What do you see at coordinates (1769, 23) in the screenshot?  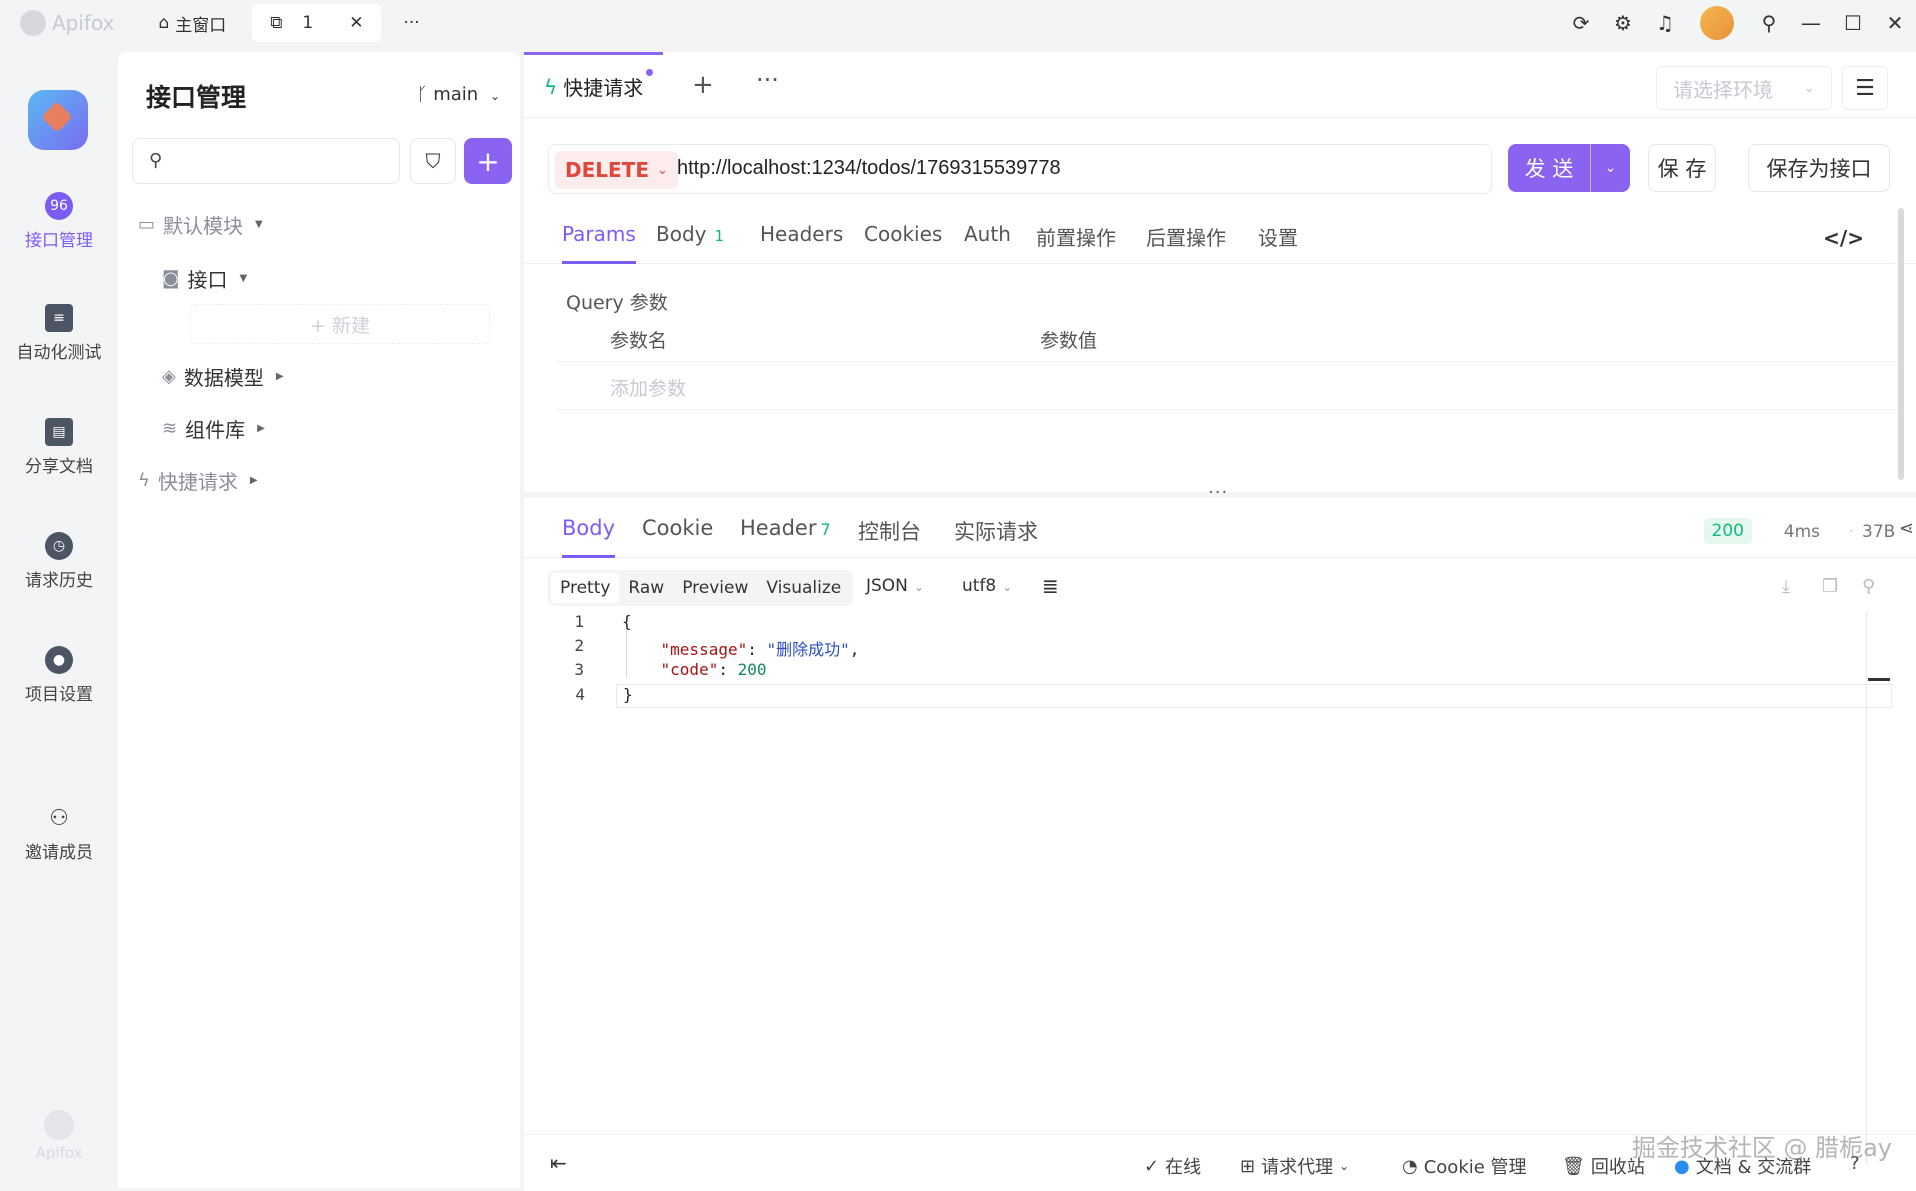 I see `pin-icon: ⚲` at bounding box center [1769, 23].